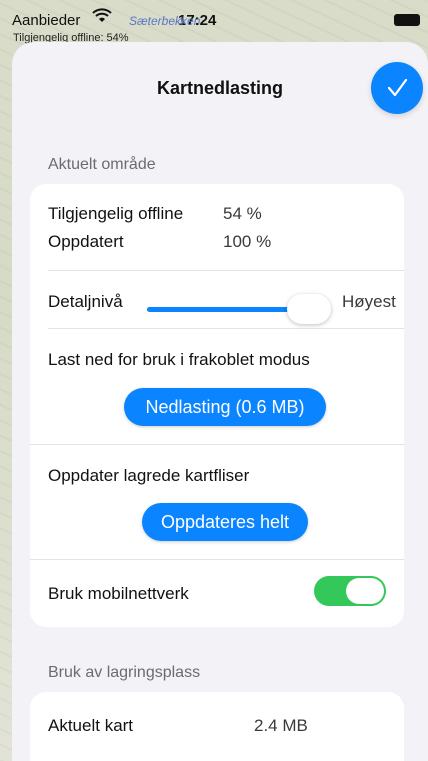  What do you see at coordinates (46, 20) in the screenshot?
I see `carrier-label: Aanbieder` at bounding box center [46, 20].